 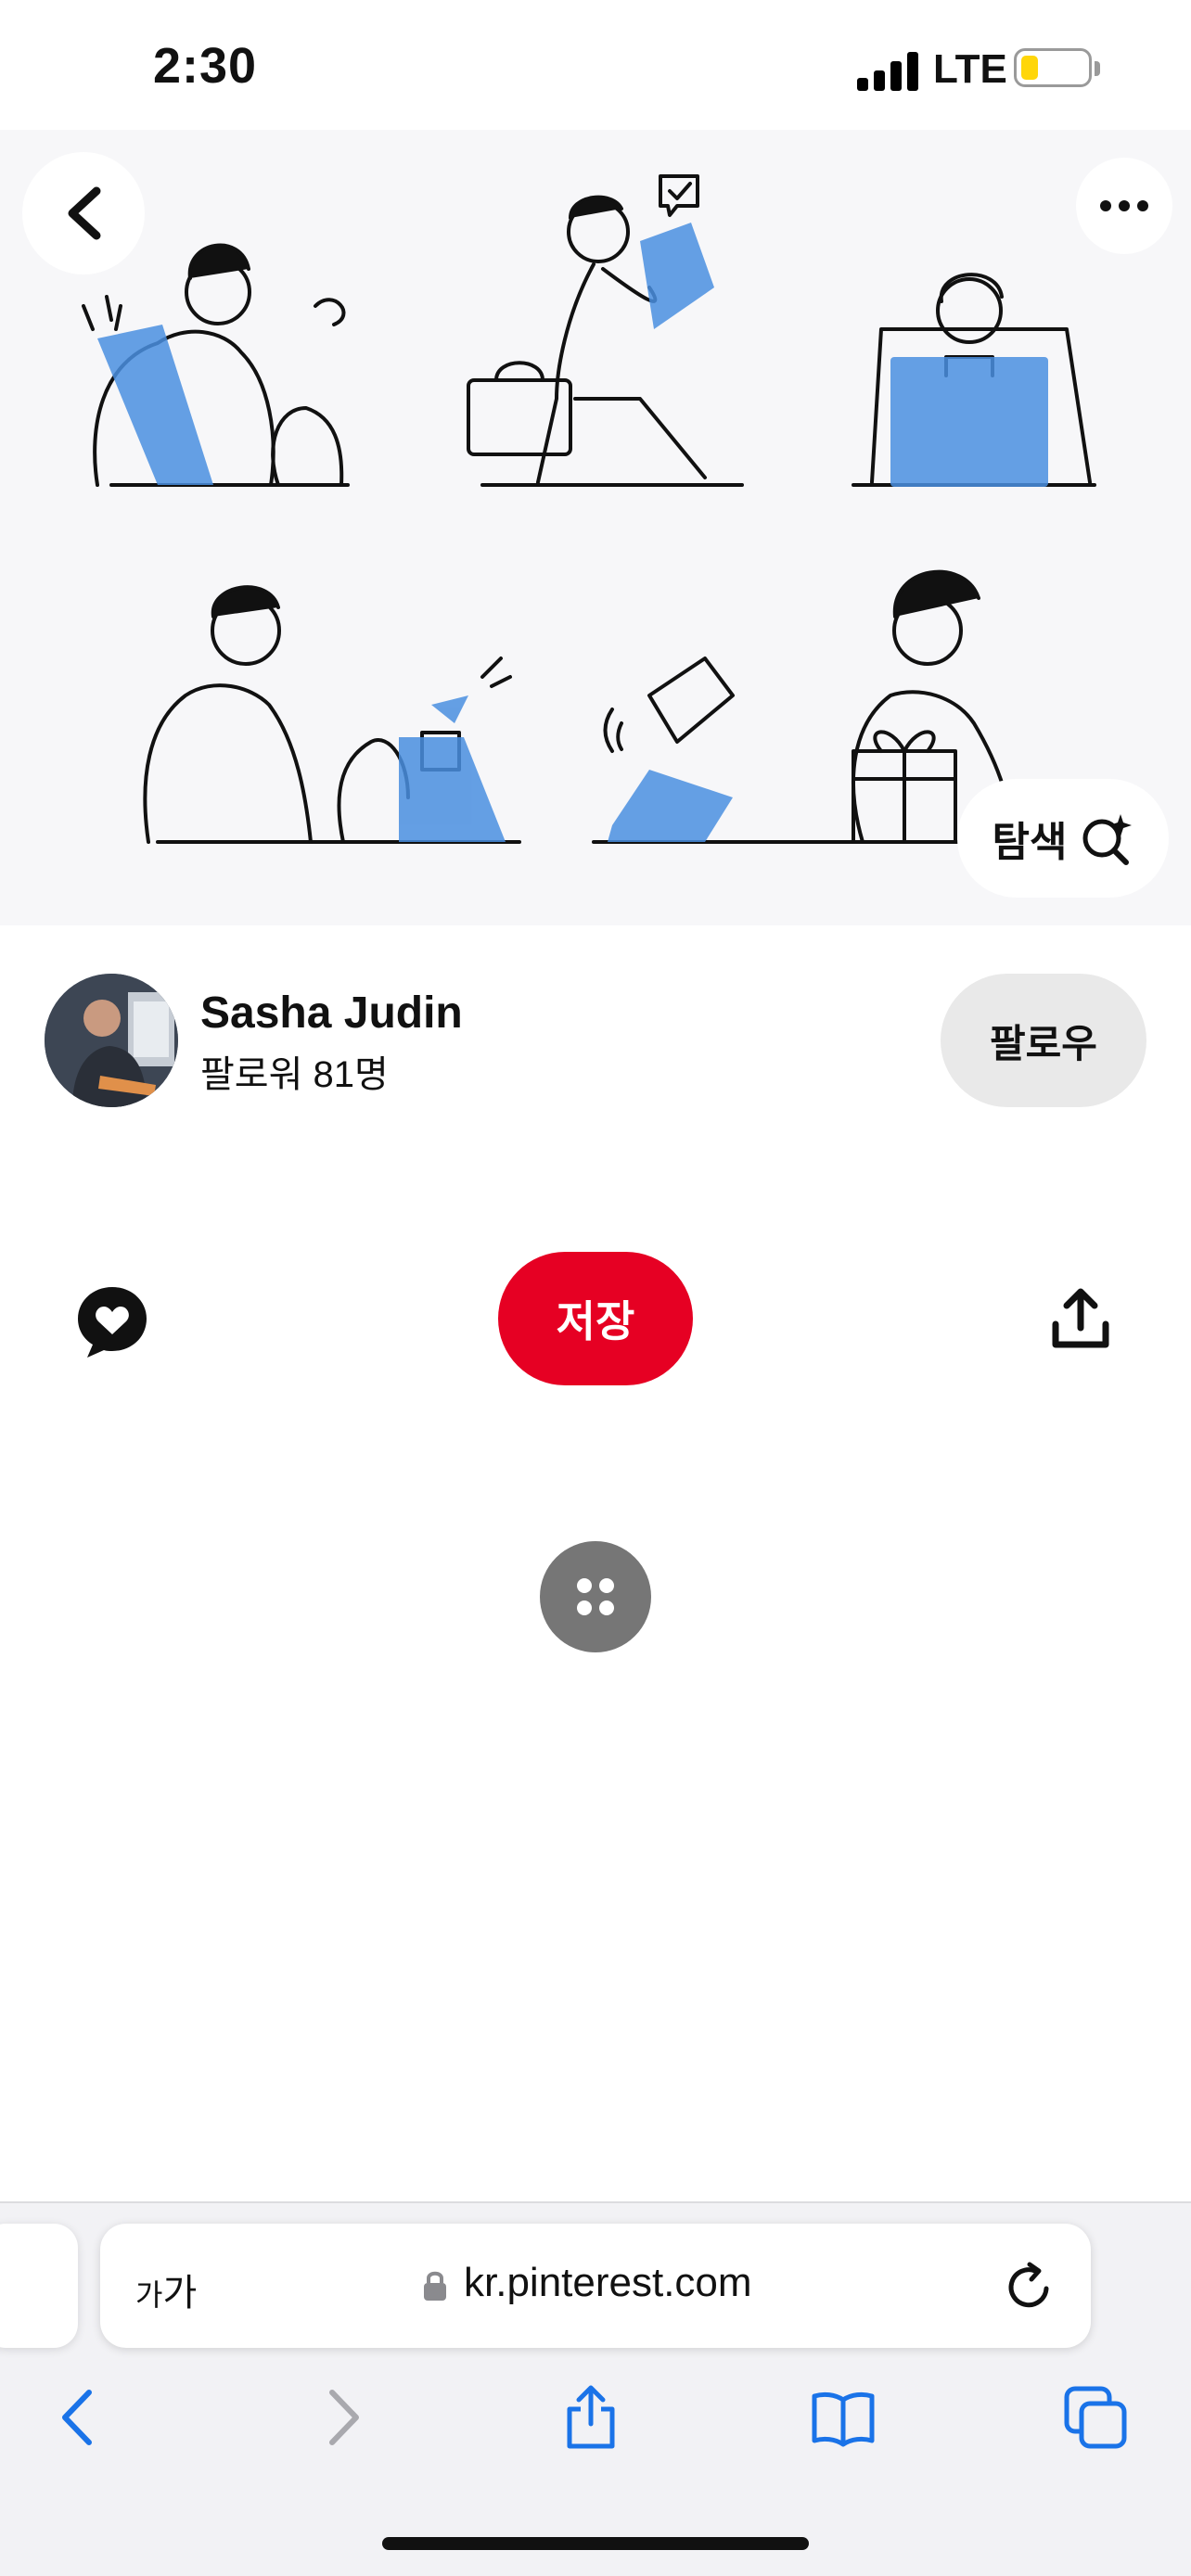 What do you see at coordinates (889, 71) in the screenshot?
I see `cellular-signal-icon` at bounding box center [889, 71].